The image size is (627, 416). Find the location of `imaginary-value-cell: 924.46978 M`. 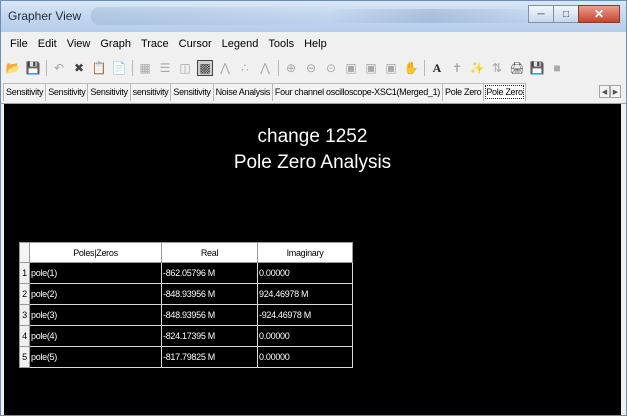

imaginary-value-cell: 924.46978 M is located at coordinates (305, 294).